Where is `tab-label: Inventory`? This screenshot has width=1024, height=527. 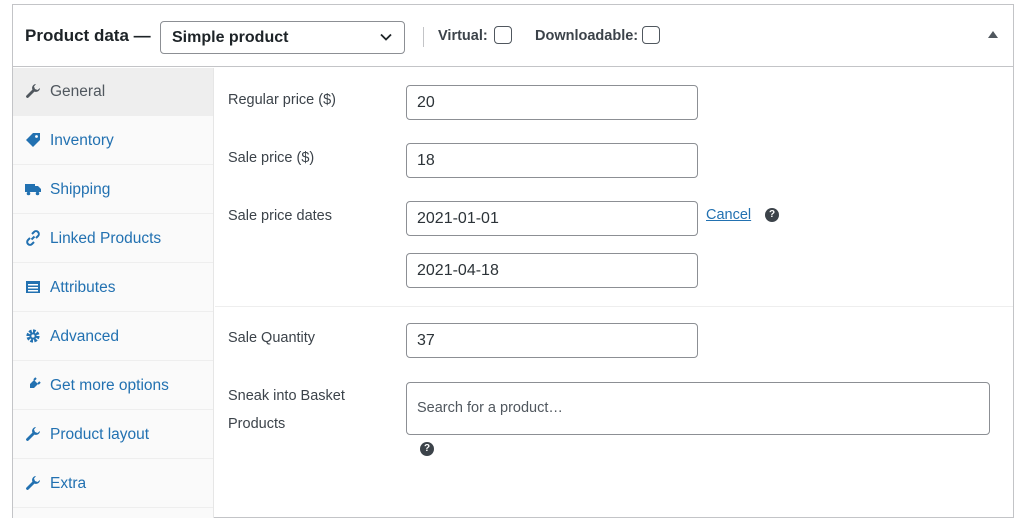
tab-label: Inventory is located at coordinates (82, 140).